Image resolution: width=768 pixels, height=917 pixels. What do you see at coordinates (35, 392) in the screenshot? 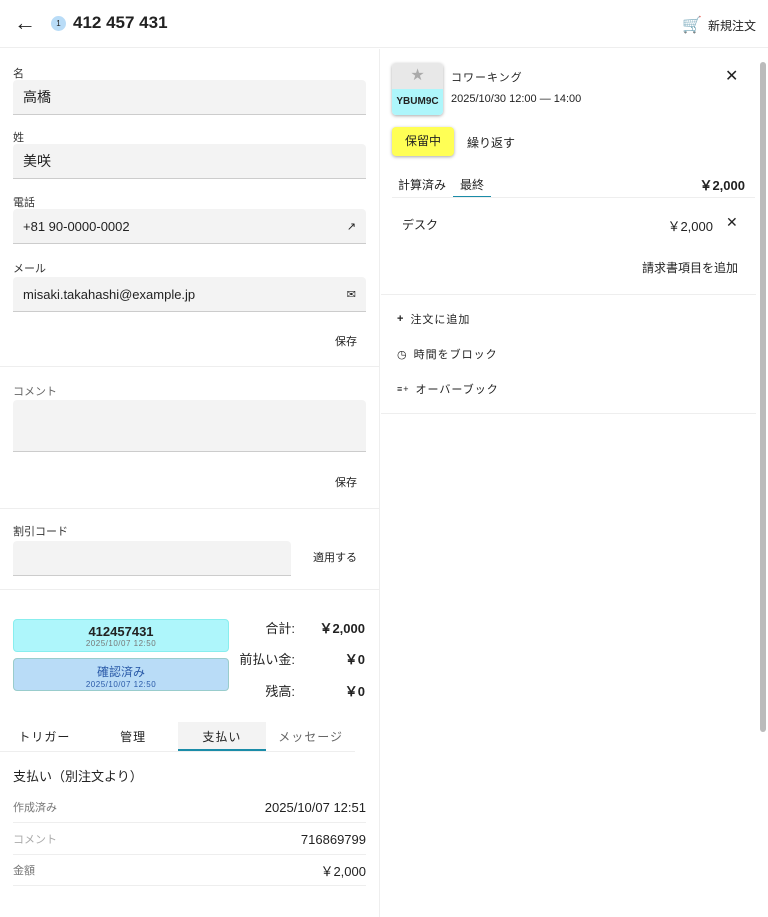
I see `comment-label: コメント` at bounding box center [35, 392].